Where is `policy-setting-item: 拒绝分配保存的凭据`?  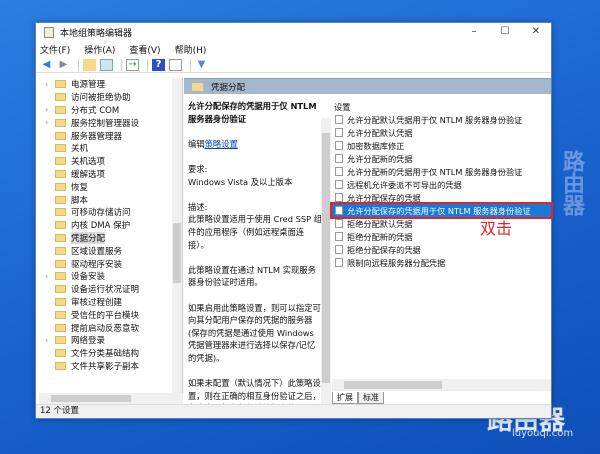 policy-setting-item: 拒绝分配保存的凭据 is located at coordinates (441, 249).